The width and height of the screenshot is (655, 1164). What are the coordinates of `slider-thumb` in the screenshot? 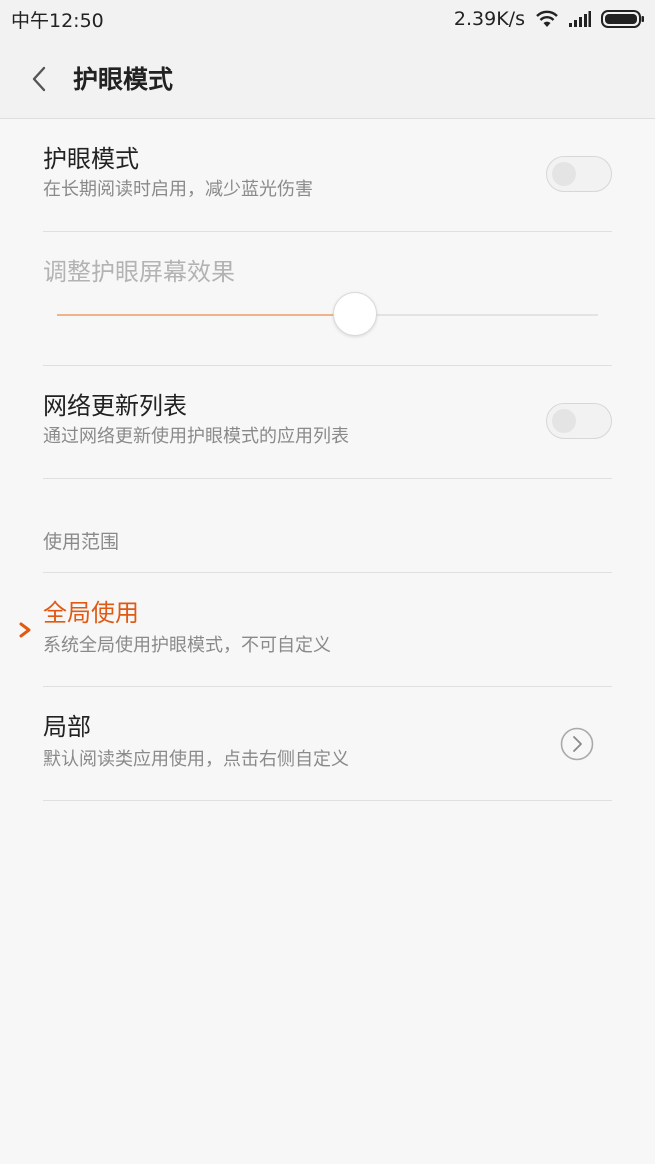 It's located at (354, 314).